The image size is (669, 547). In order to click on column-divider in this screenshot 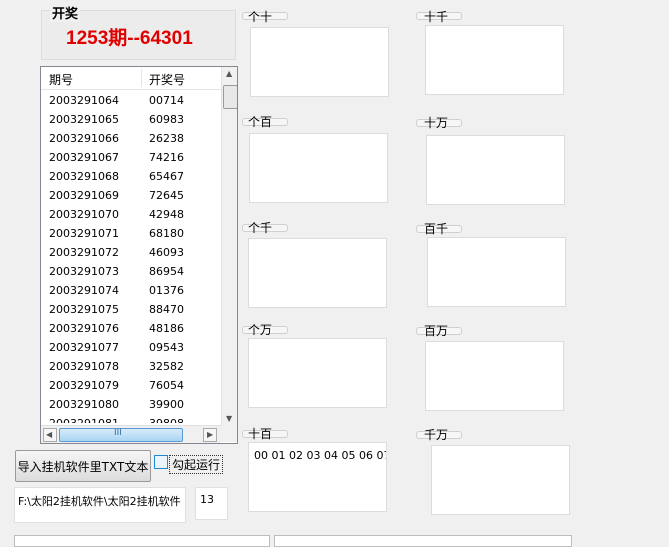, I will do `click(141, 78)`.